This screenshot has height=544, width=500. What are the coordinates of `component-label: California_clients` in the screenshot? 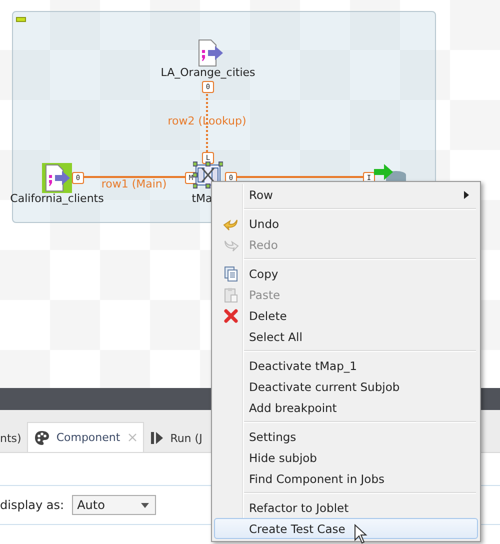 It's located at (57, 198).